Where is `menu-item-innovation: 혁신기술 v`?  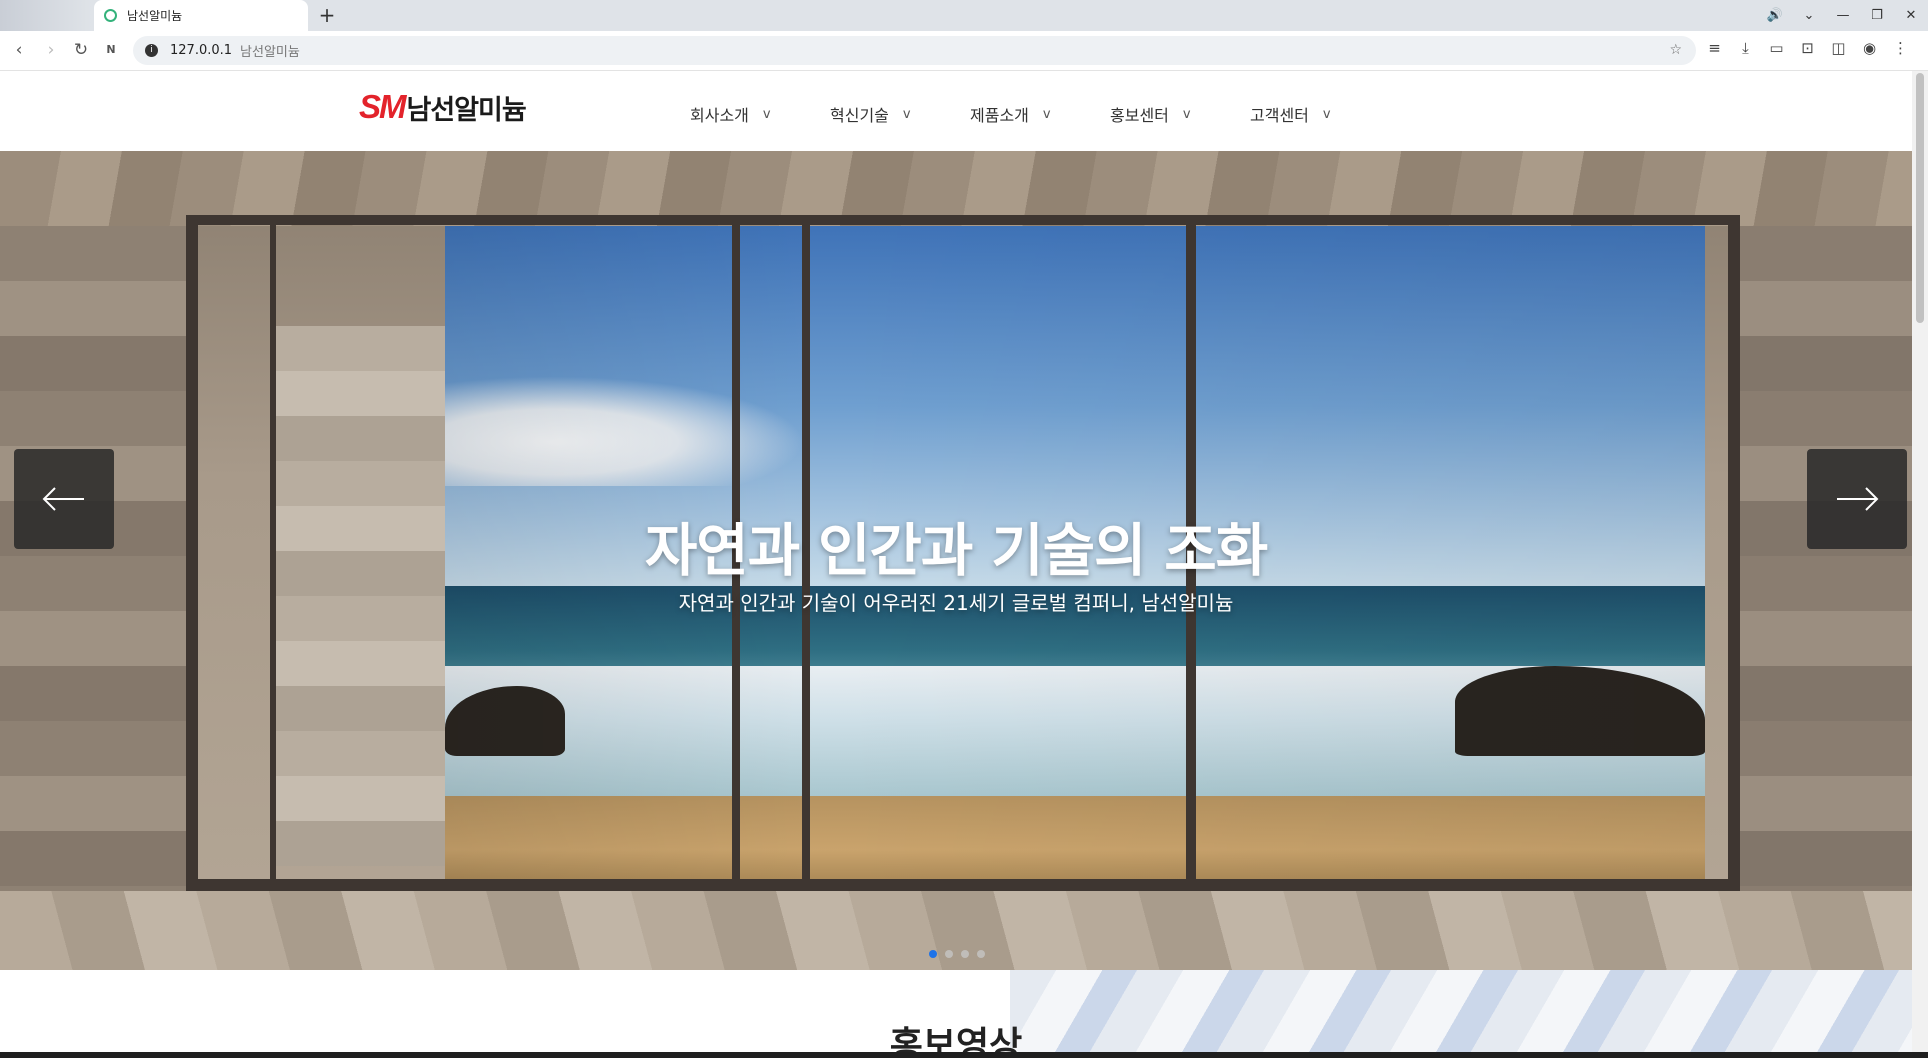
menu-item-innovation: 혁신기술 v is located at coordinates (900, 114).